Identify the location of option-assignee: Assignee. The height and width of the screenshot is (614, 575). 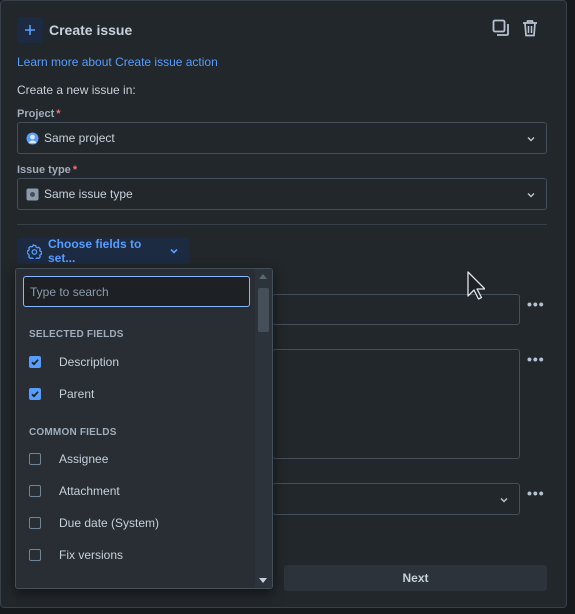
(68, 459).